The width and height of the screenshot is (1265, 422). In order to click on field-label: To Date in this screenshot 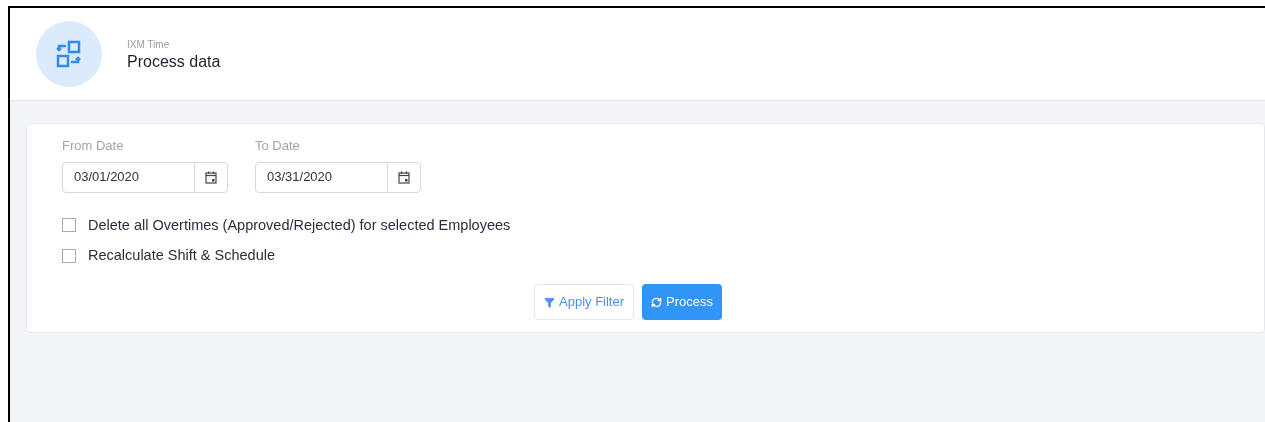, I will do `click(278, 146)`.